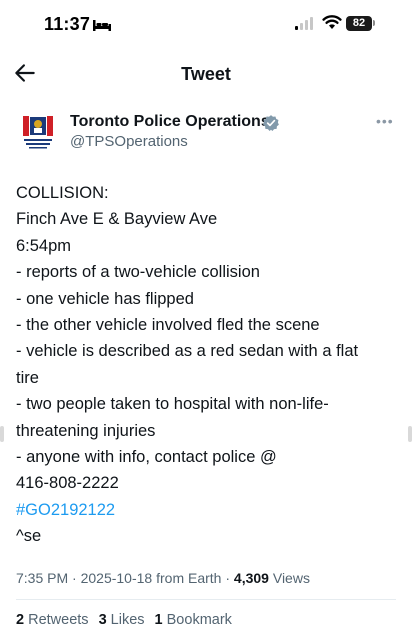  I want to click on wifi-icon, so click(332, 22).